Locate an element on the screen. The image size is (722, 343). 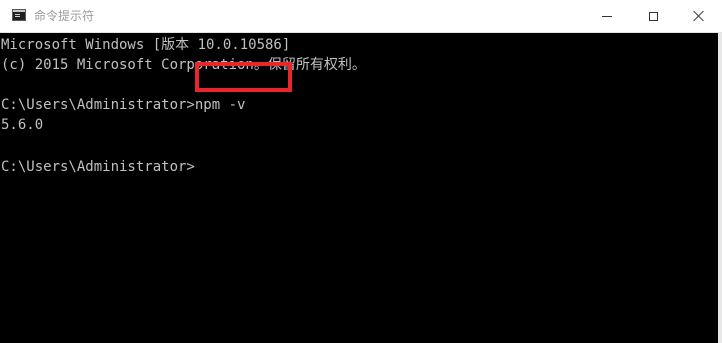
minimize-button is located at coordinates (607, 16).